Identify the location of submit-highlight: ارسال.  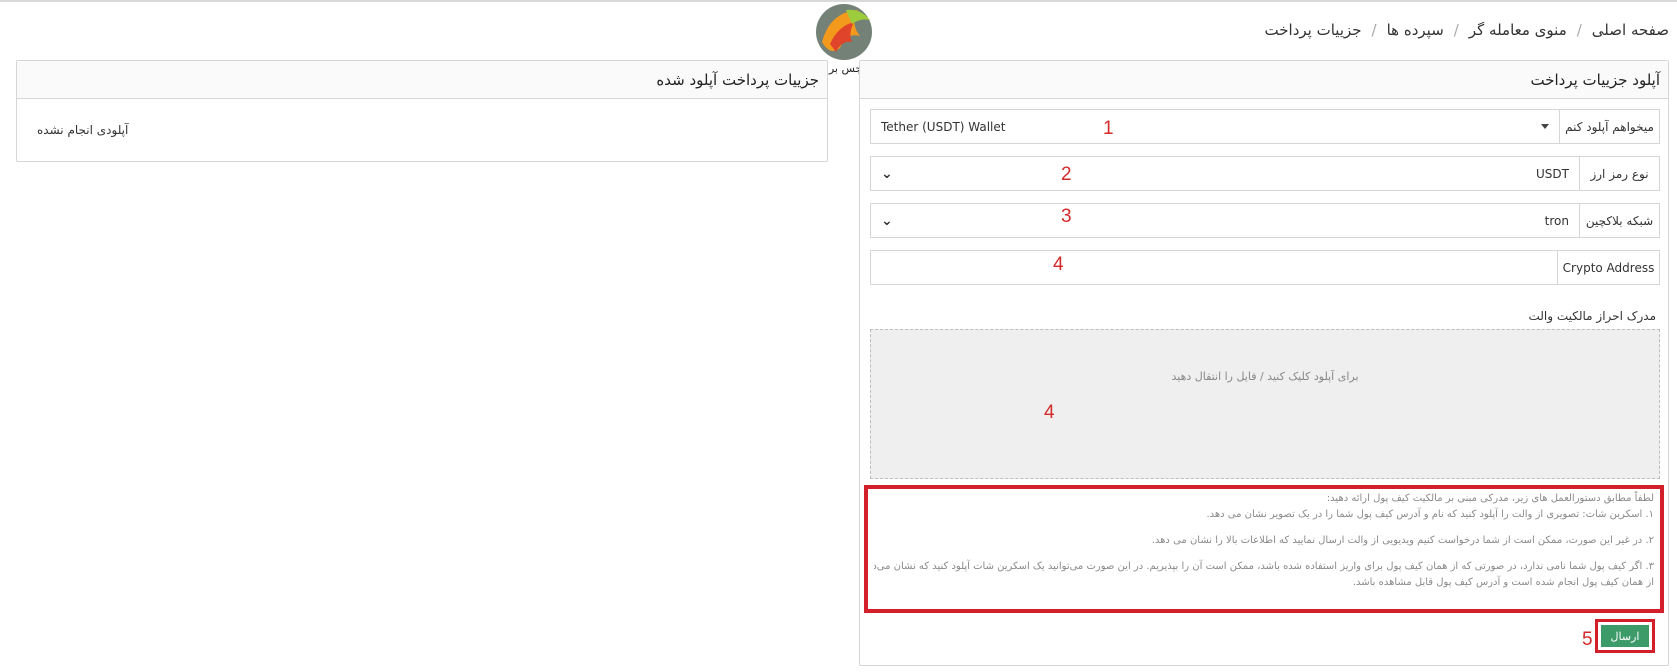
(1625, 636).